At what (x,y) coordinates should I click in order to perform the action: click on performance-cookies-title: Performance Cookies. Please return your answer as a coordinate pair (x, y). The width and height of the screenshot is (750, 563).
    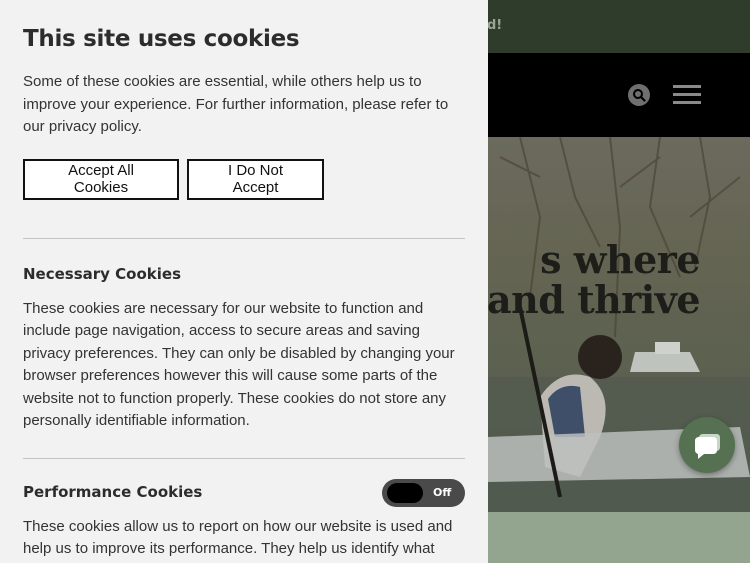
    Looking at the image, I should click on (113, 491).